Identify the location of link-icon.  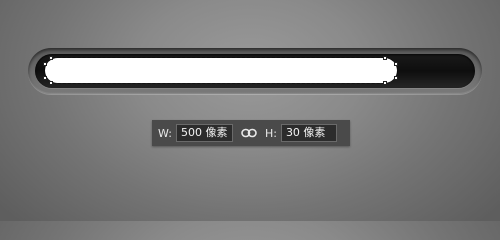
(249, 133).